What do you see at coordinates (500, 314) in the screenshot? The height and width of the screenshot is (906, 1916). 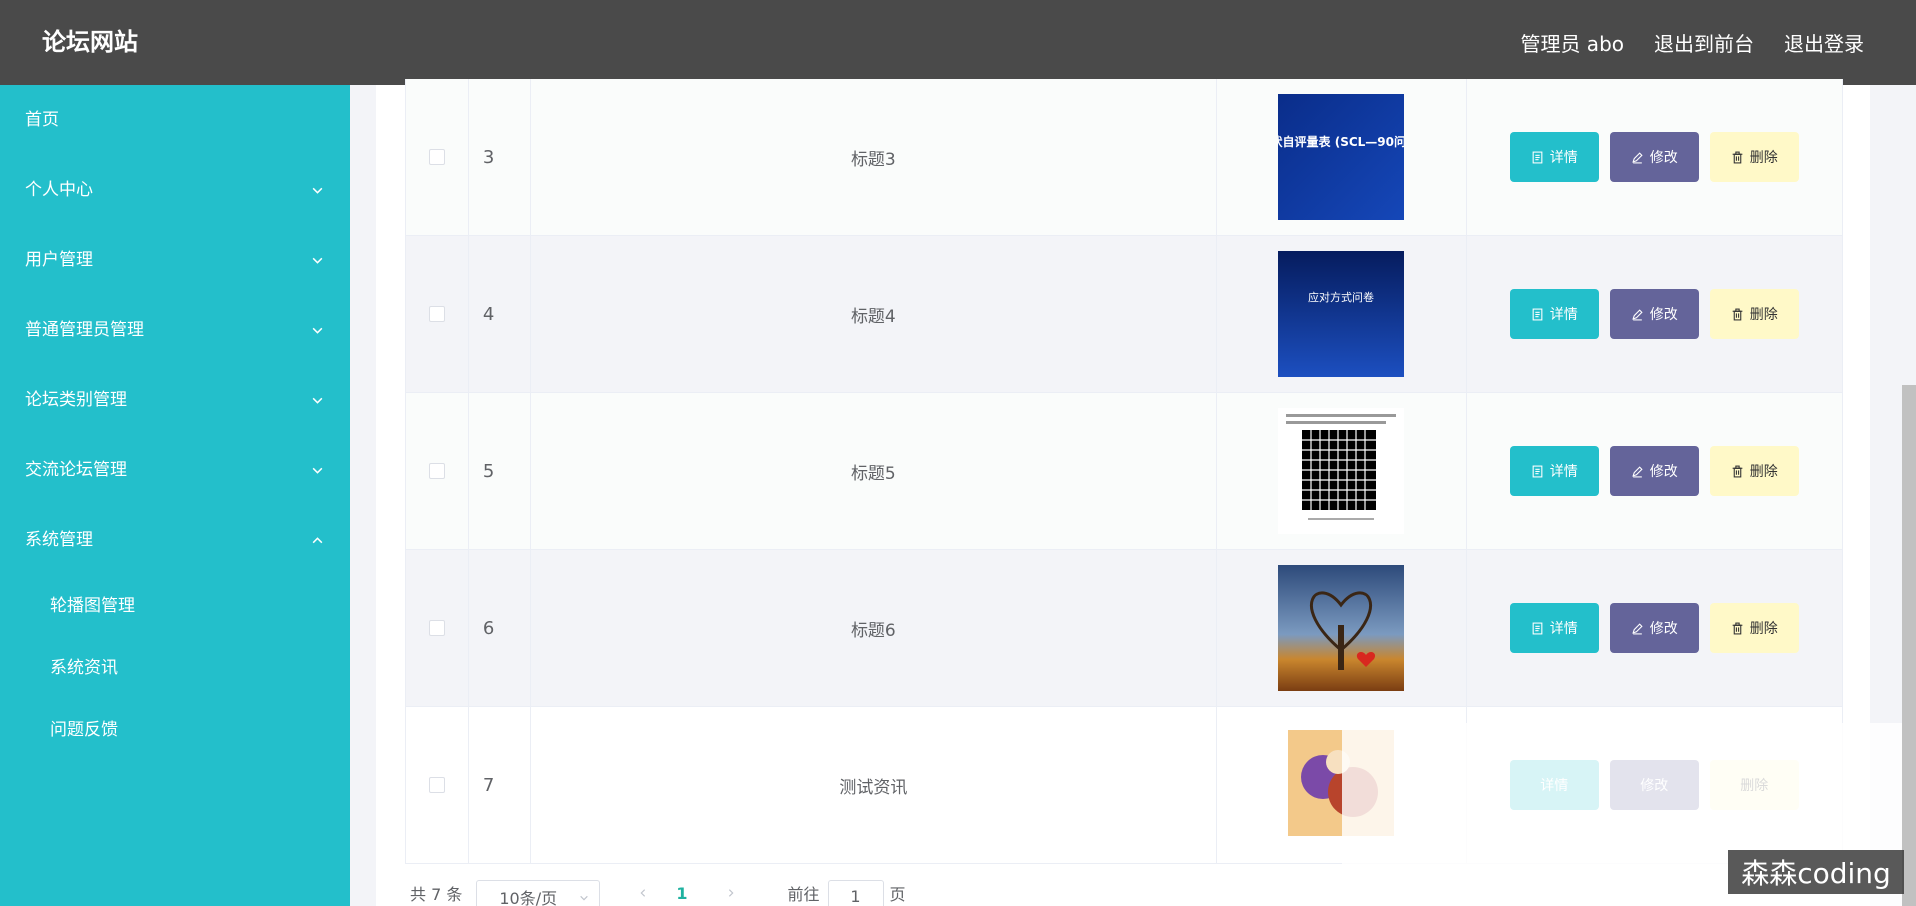 I see `row-index: 4` at bounding box center [500, 314].